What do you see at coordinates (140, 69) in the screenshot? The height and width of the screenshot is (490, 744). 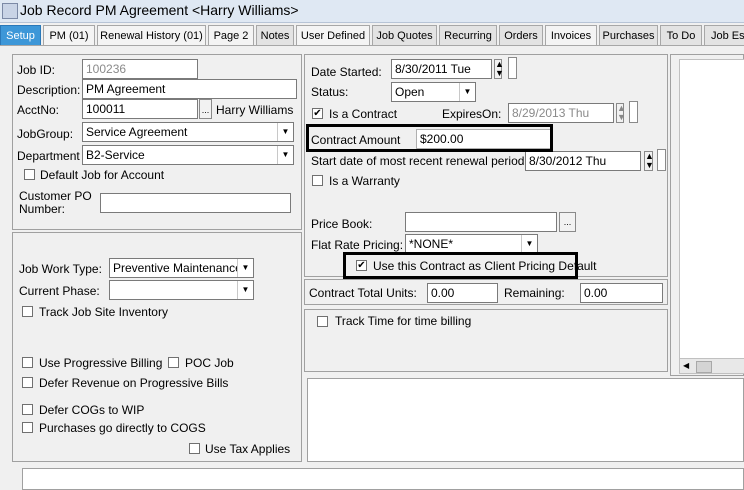 I see `job-id-field: 100236` at bounding box center [140, 69].